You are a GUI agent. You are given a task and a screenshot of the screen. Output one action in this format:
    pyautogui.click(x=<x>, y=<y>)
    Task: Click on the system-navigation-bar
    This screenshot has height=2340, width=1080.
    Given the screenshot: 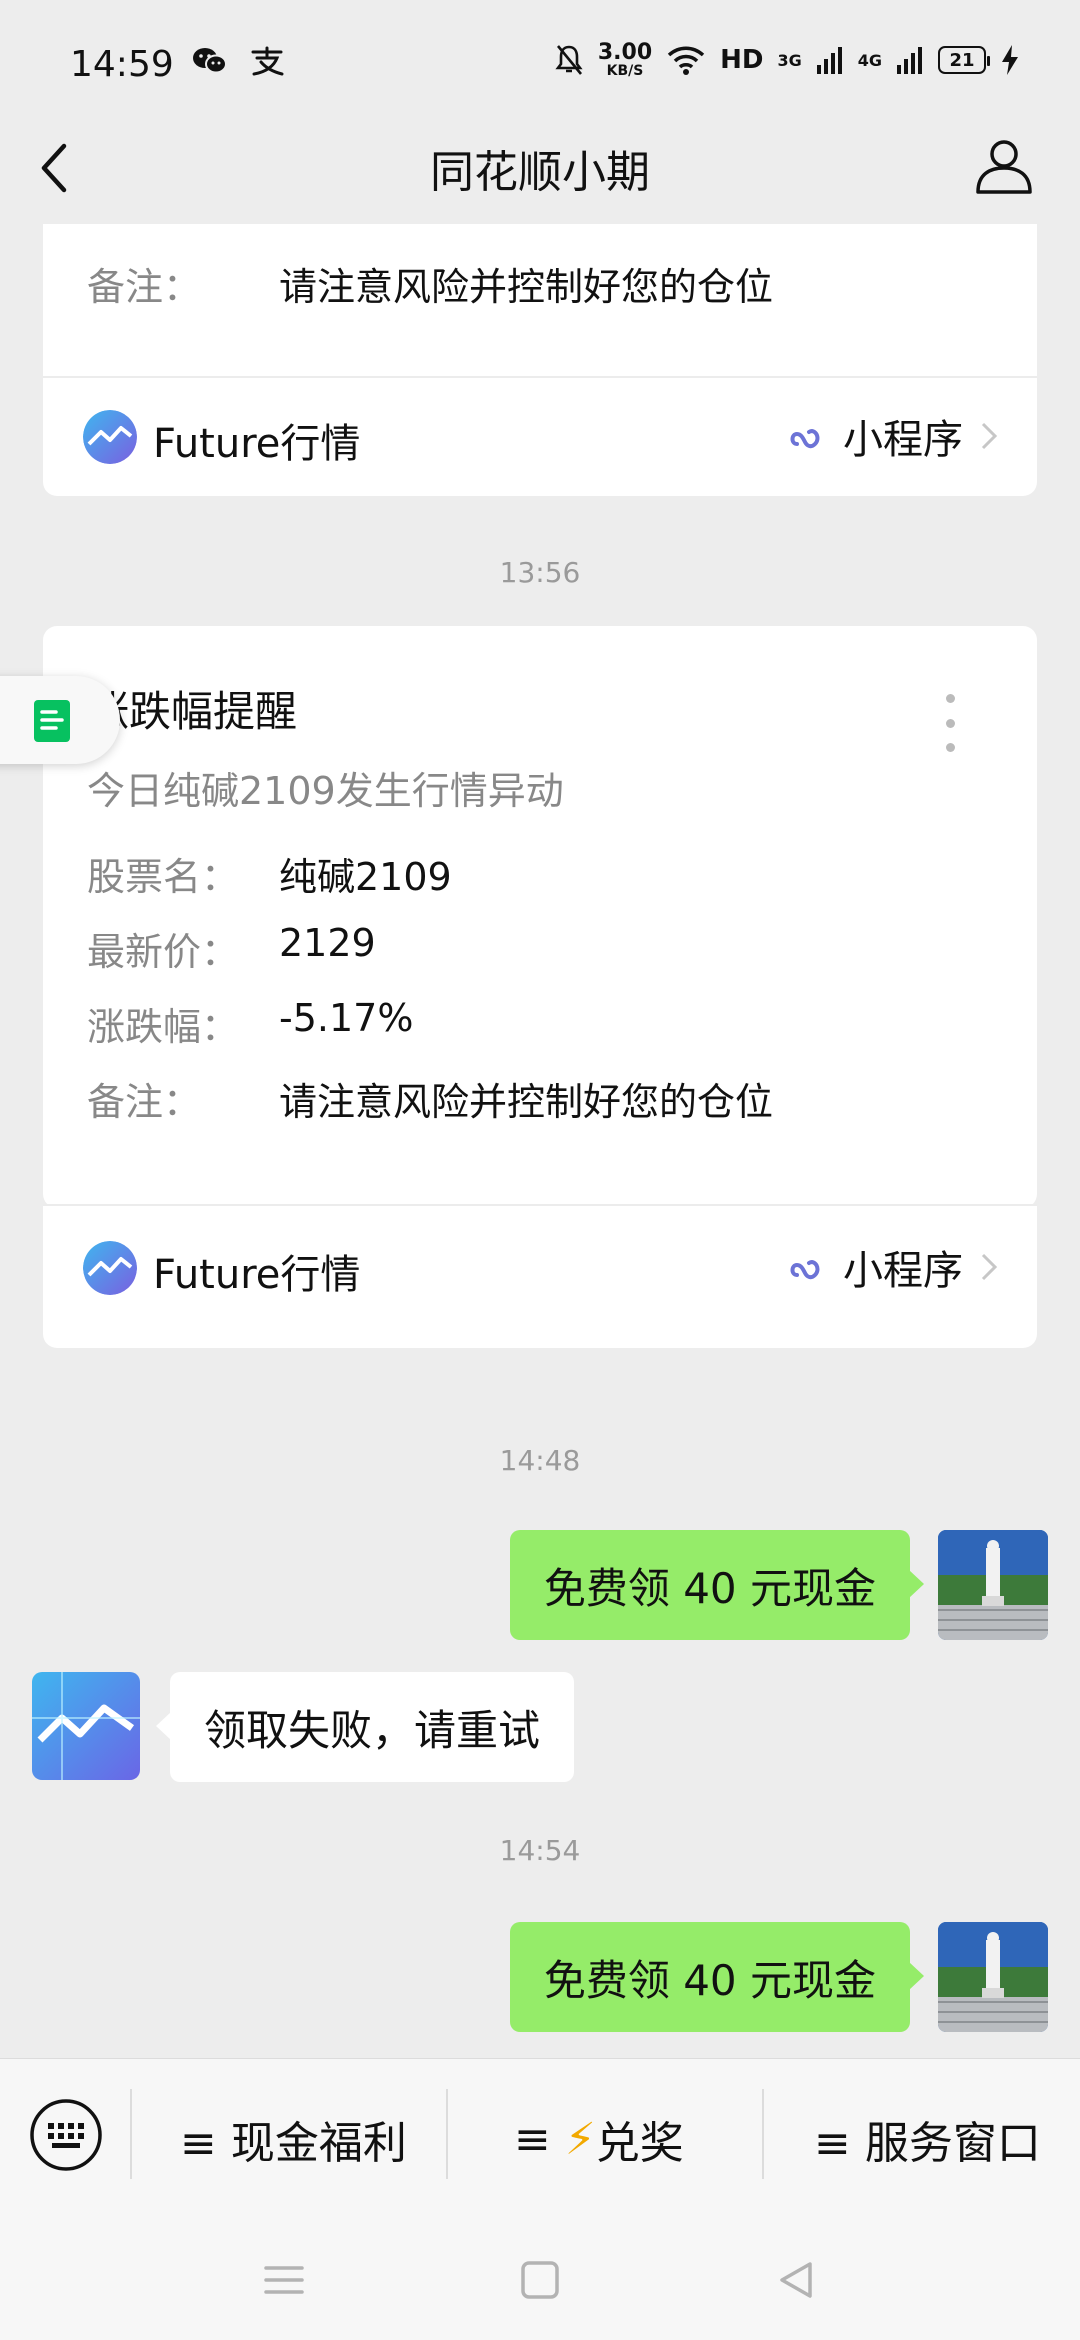 What is the action you would take?
    pyautogui.click(x=540, y=2279)
    